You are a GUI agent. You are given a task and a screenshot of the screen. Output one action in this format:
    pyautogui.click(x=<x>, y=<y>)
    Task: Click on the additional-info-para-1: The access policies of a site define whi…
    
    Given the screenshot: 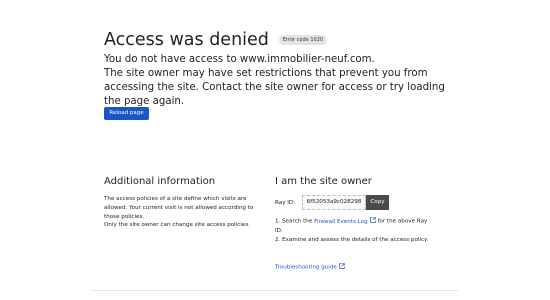 What is the action you would take?
    pyautogui.click(x=179, y=208)
    